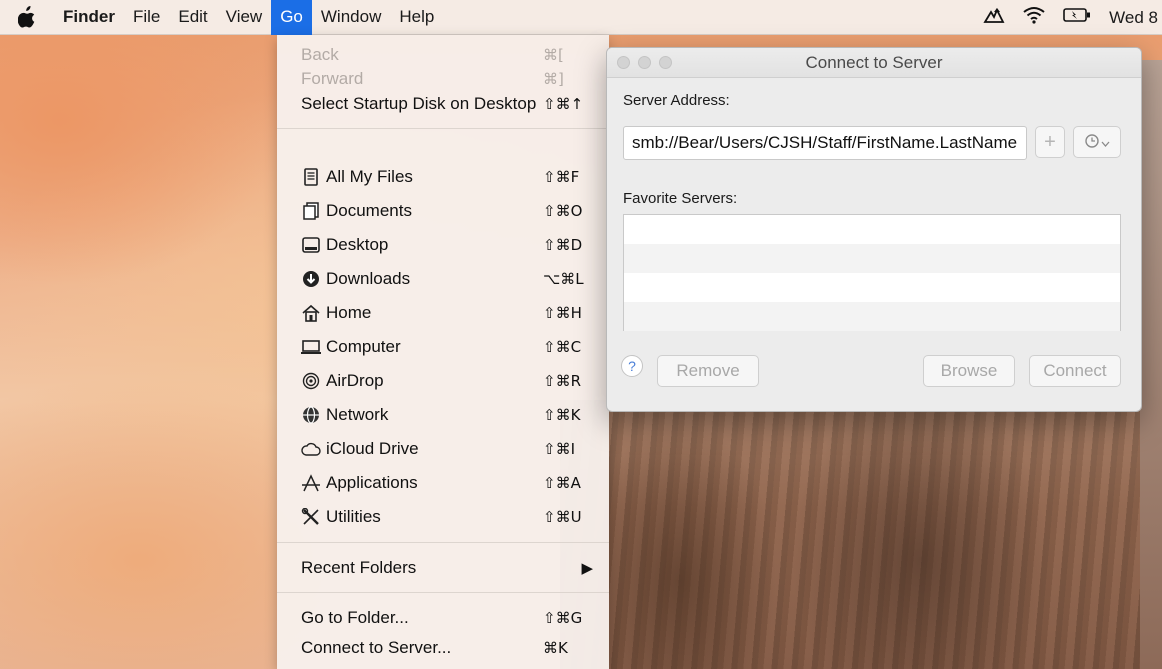  I want to click on network-activity-icon, so click(994, 17).